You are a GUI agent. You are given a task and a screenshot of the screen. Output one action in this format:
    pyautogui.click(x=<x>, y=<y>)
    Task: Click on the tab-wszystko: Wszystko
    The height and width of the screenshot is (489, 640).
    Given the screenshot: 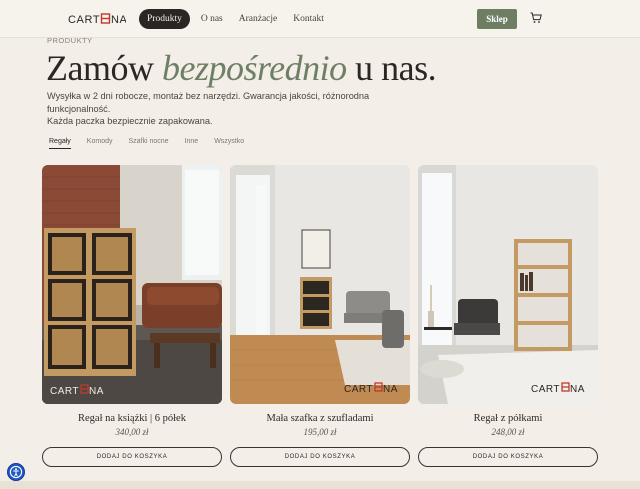 What is the action you would take?
    pyautogui.click(x=229, y=143)
    